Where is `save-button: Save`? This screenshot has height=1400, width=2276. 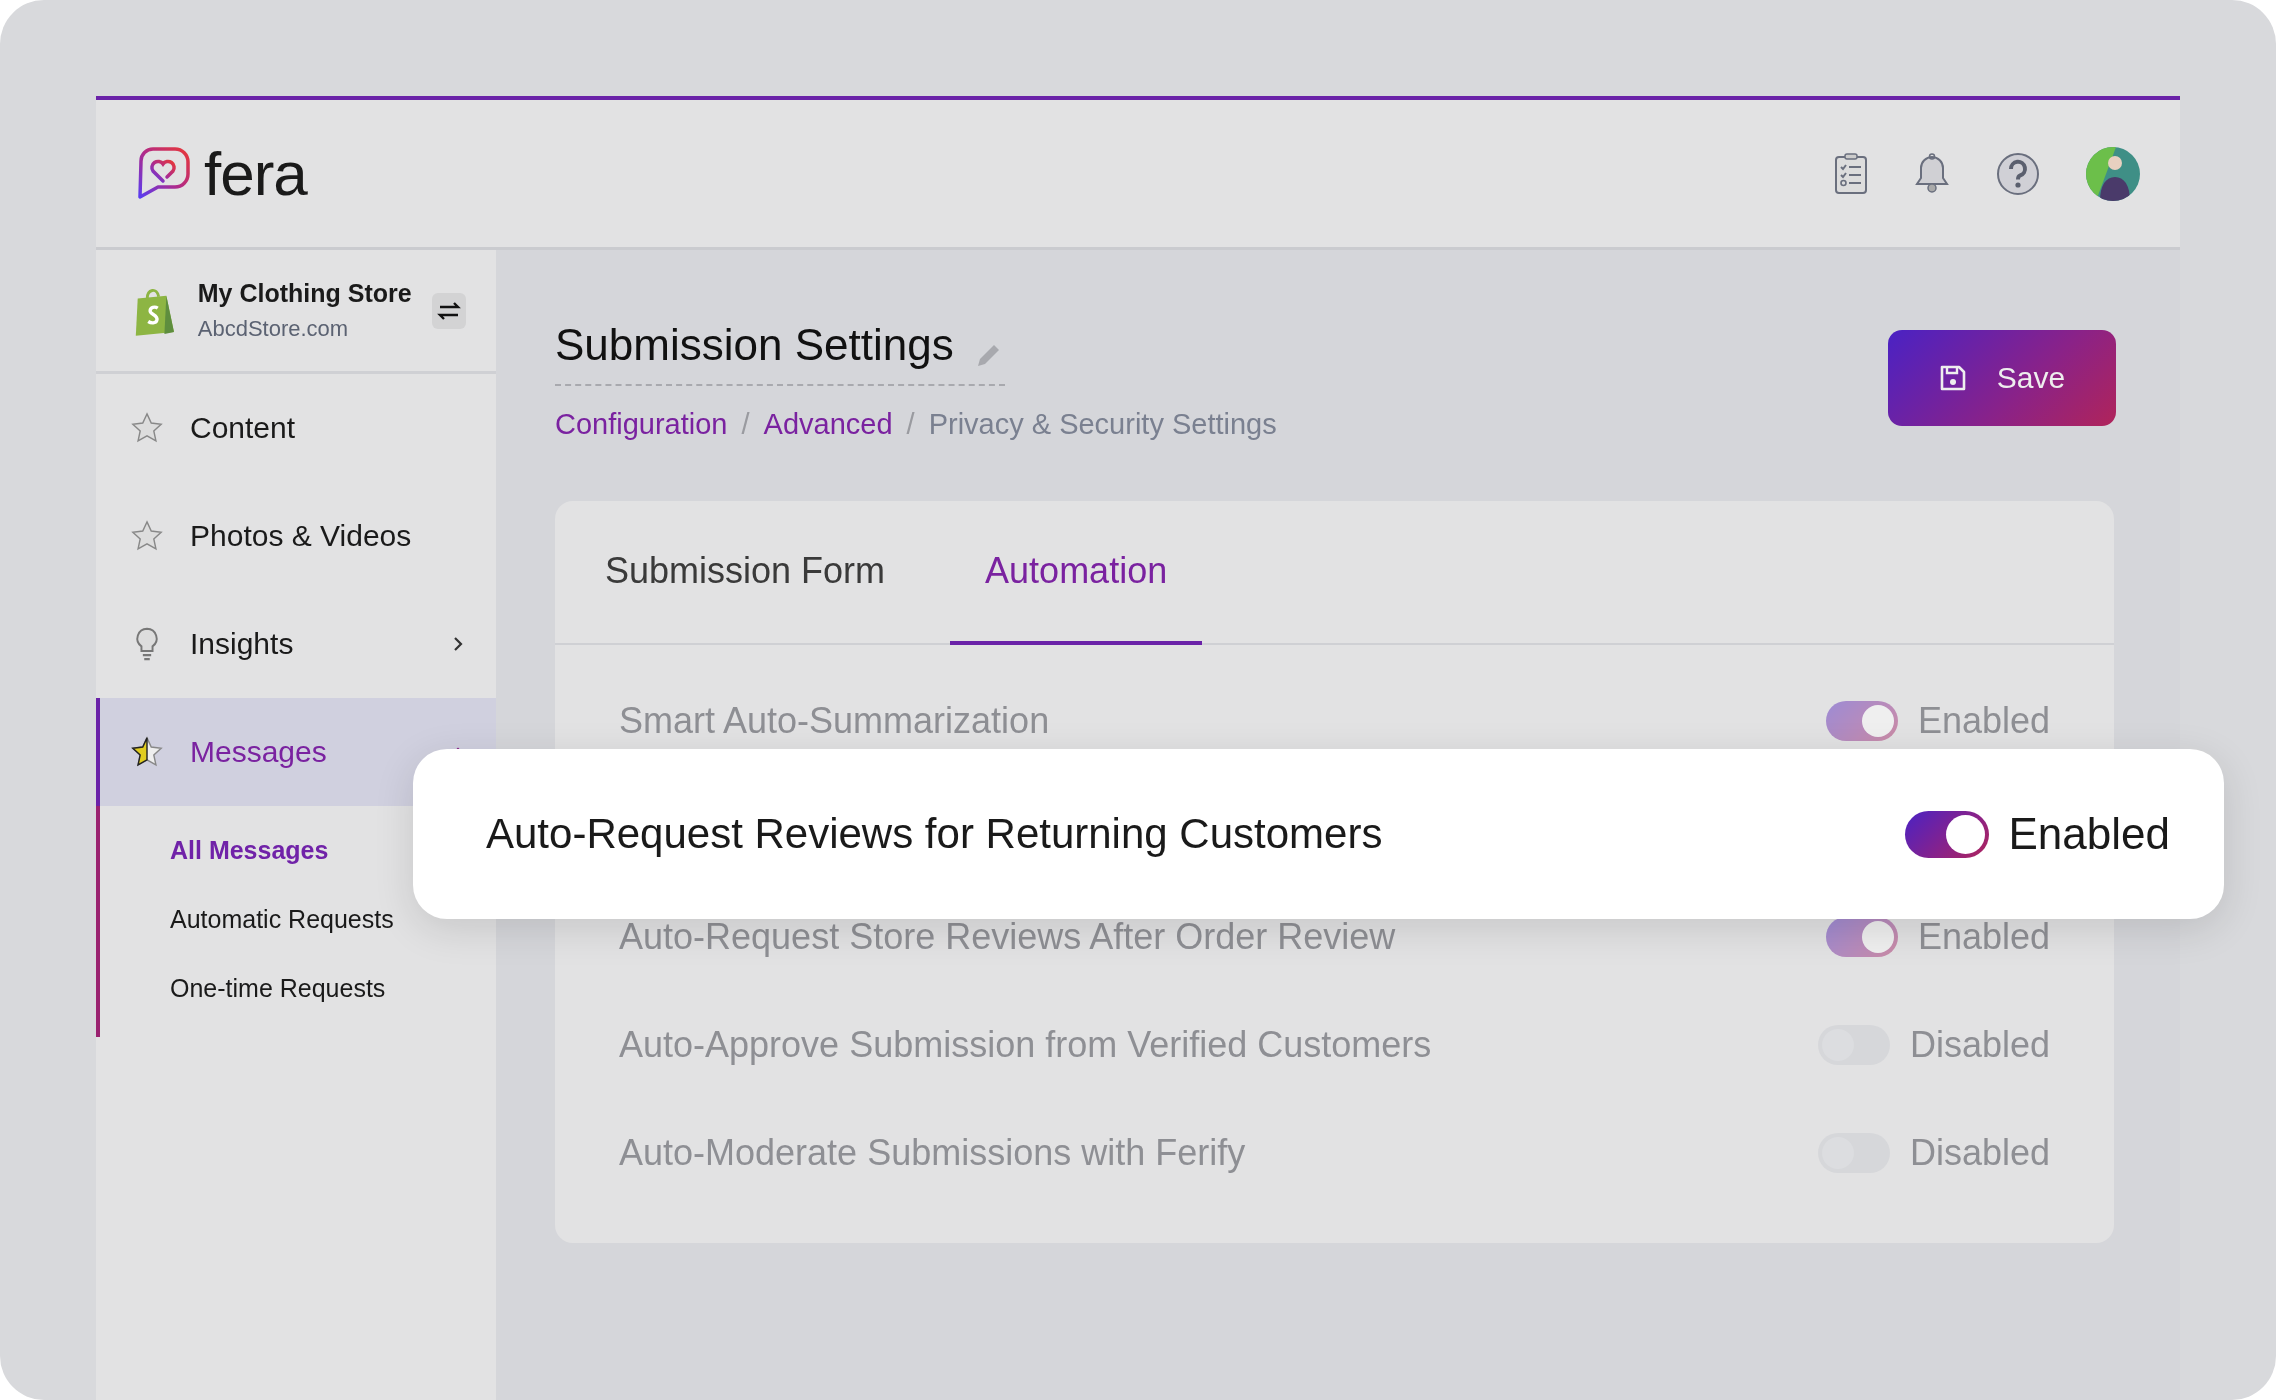
save-button: Save is located at coordinates (2002, 378).